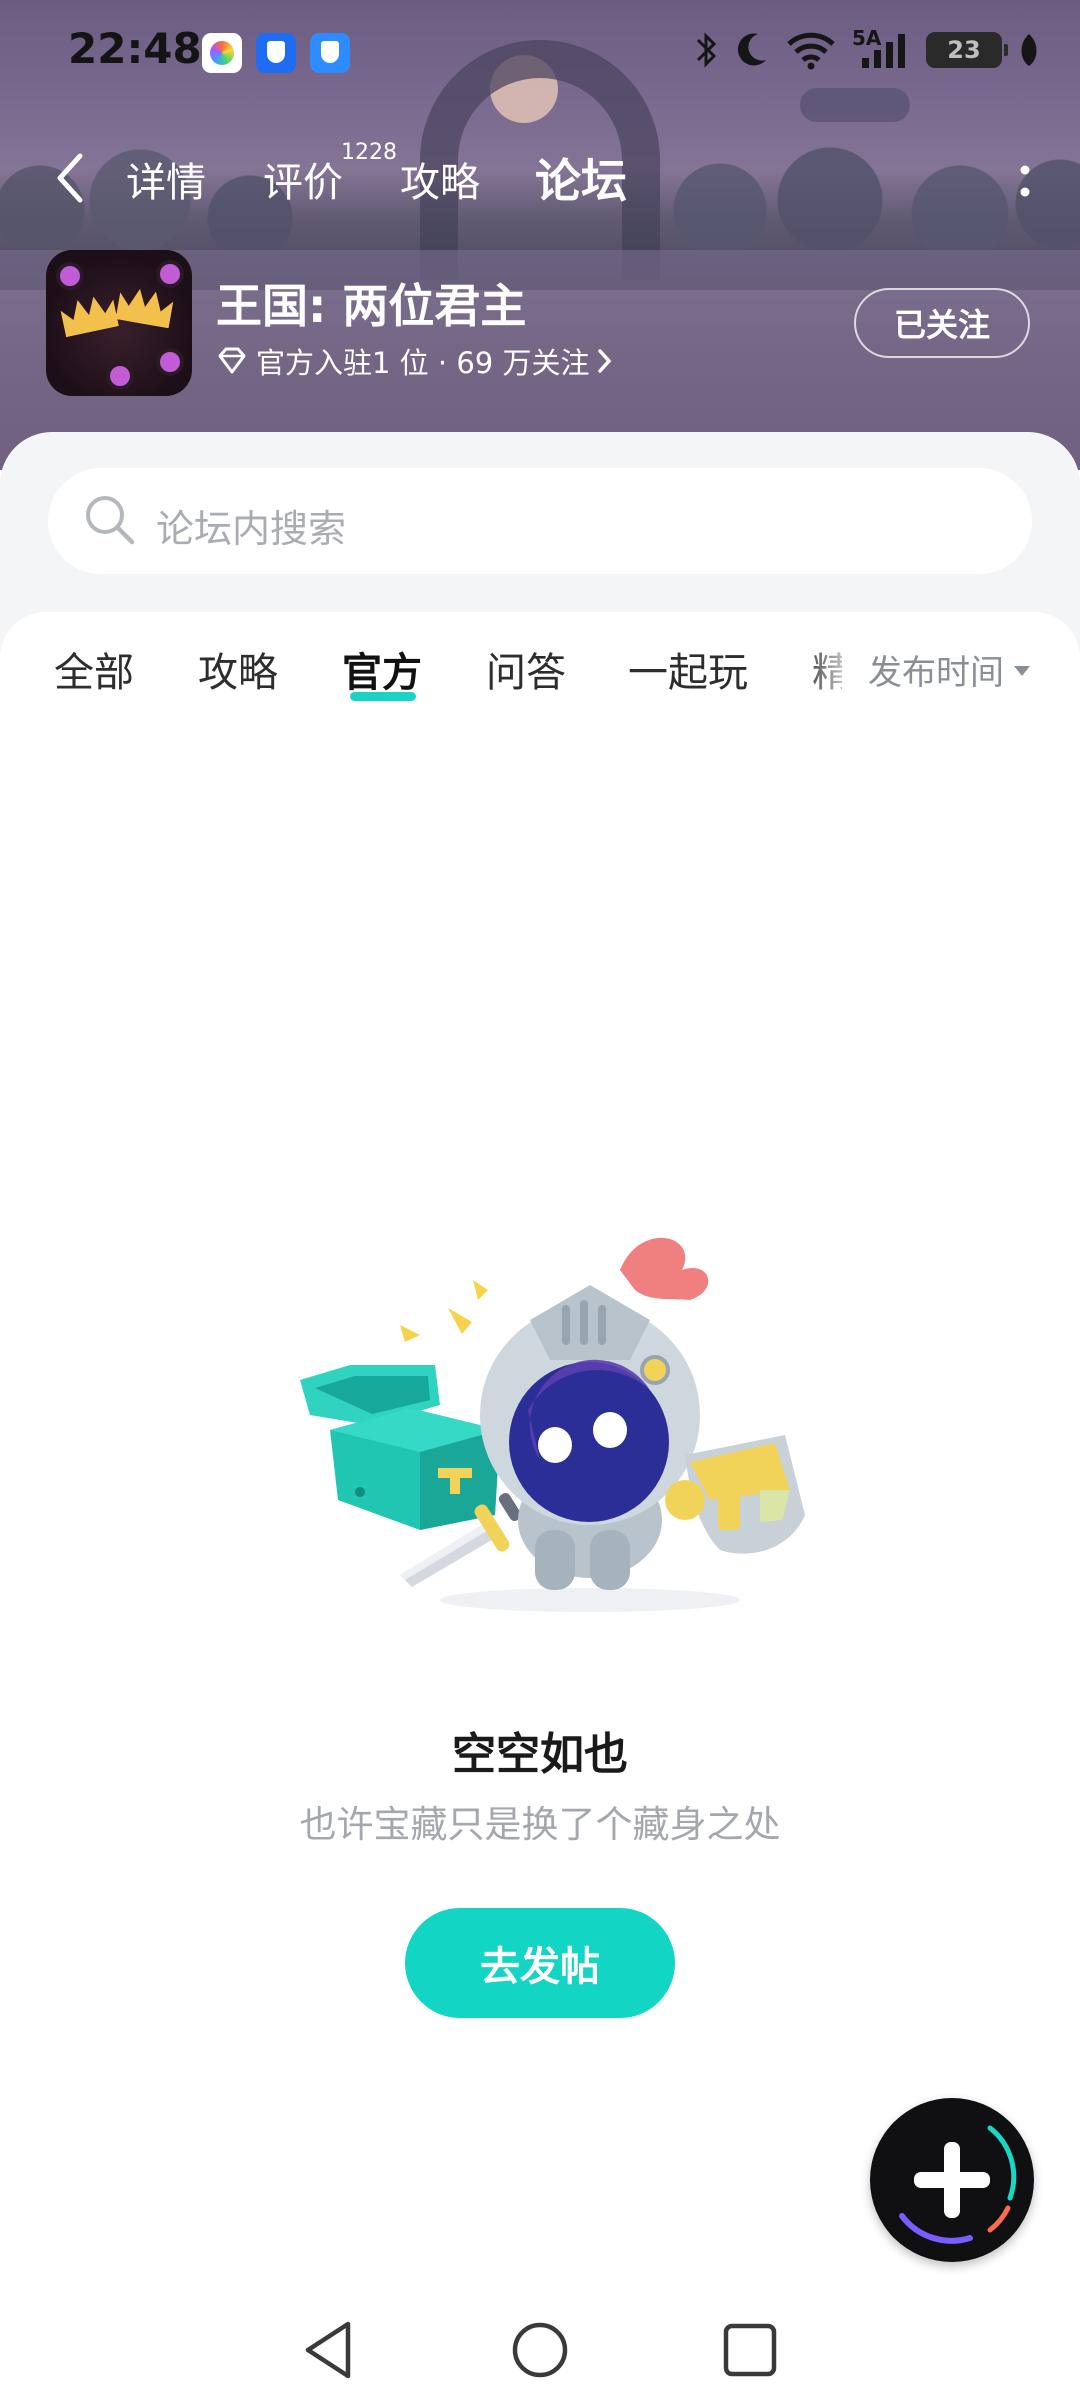 This screenshot has width=1080, height=2403. I want to click on security-app-icon, so click(276, 53).